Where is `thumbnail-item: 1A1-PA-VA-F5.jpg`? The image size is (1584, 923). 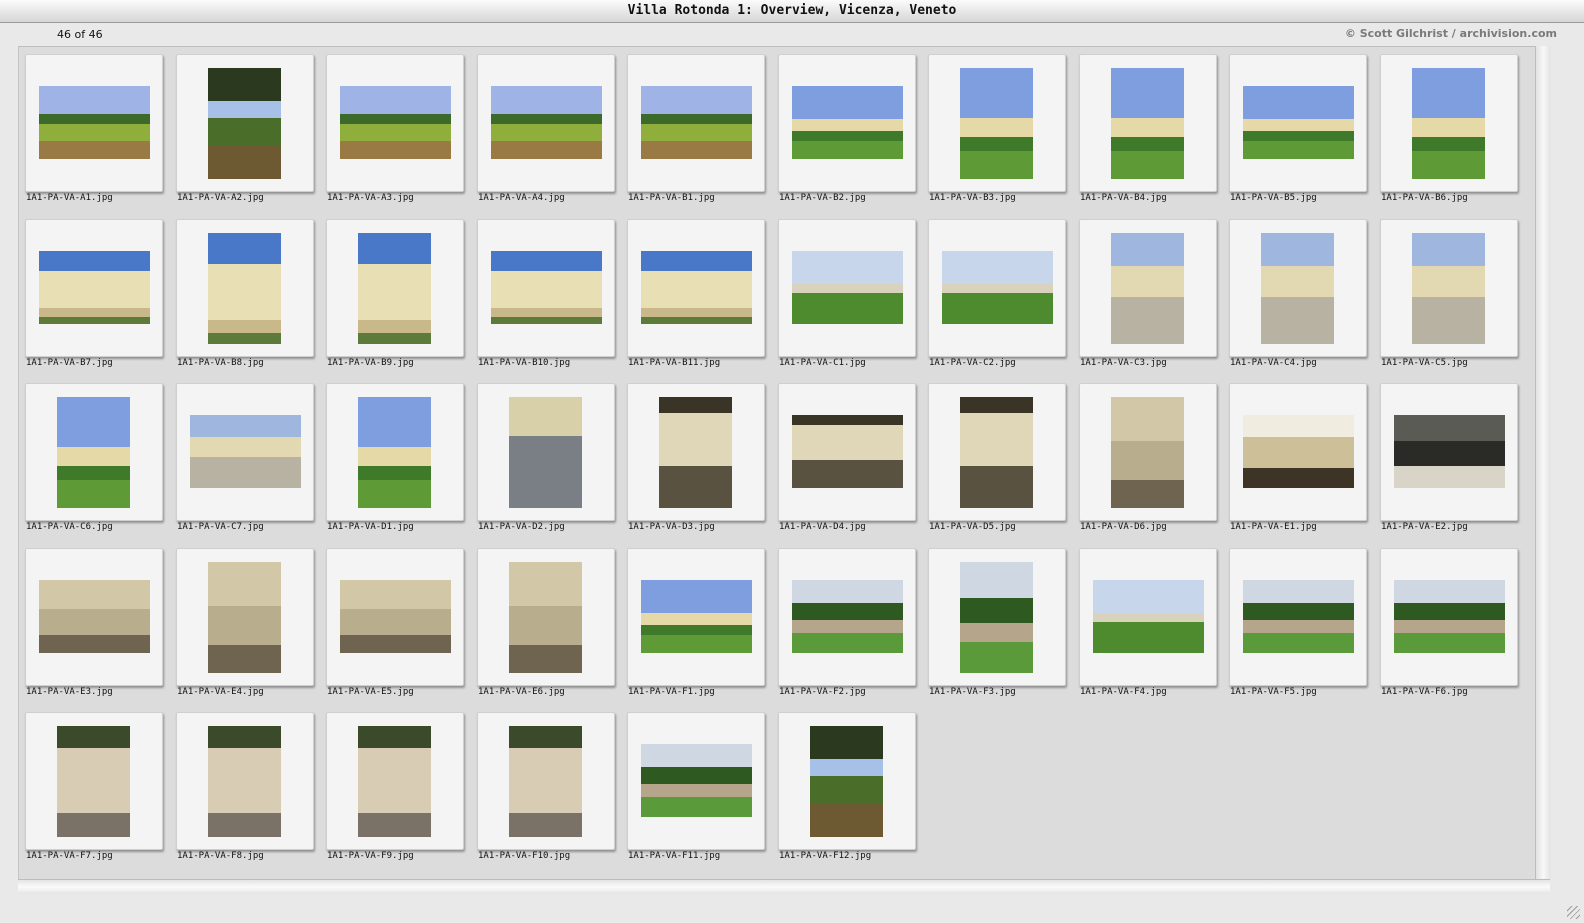
thumbnail-item: 1A1-PA-VA-F5.jpg is located at coordinates (1304, 629).